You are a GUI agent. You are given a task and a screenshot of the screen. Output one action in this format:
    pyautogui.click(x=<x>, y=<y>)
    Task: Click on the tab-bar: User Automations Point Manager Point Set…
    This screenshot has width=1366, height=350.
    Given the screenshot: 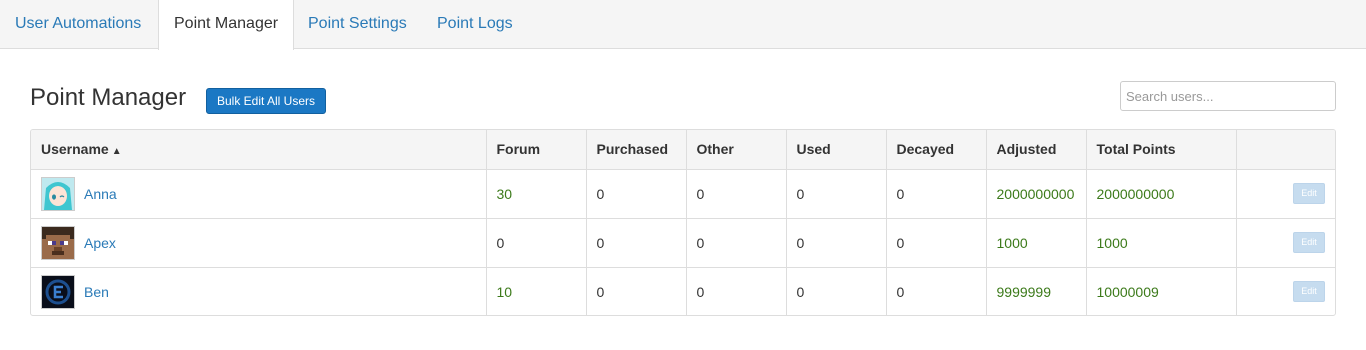 What is the action you would take?
    pyautogui.click(x=683, y=25)
    